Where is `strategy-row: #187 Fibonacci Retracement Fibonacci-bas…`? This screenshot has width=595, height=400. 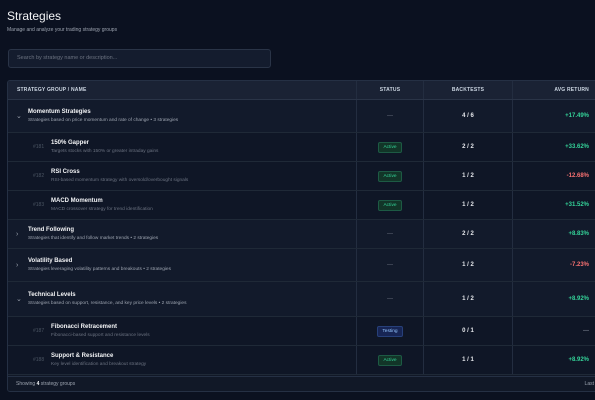 strategy-row: #187 Fibonacci Retracement Fibonacci-bas… is located at coordinates (301, 331).